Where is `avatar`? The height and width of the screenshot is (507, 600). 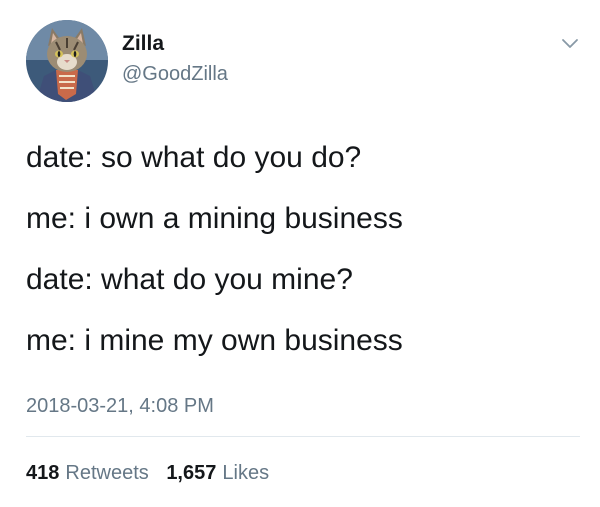
avatar is located at coordinates (67, 61).